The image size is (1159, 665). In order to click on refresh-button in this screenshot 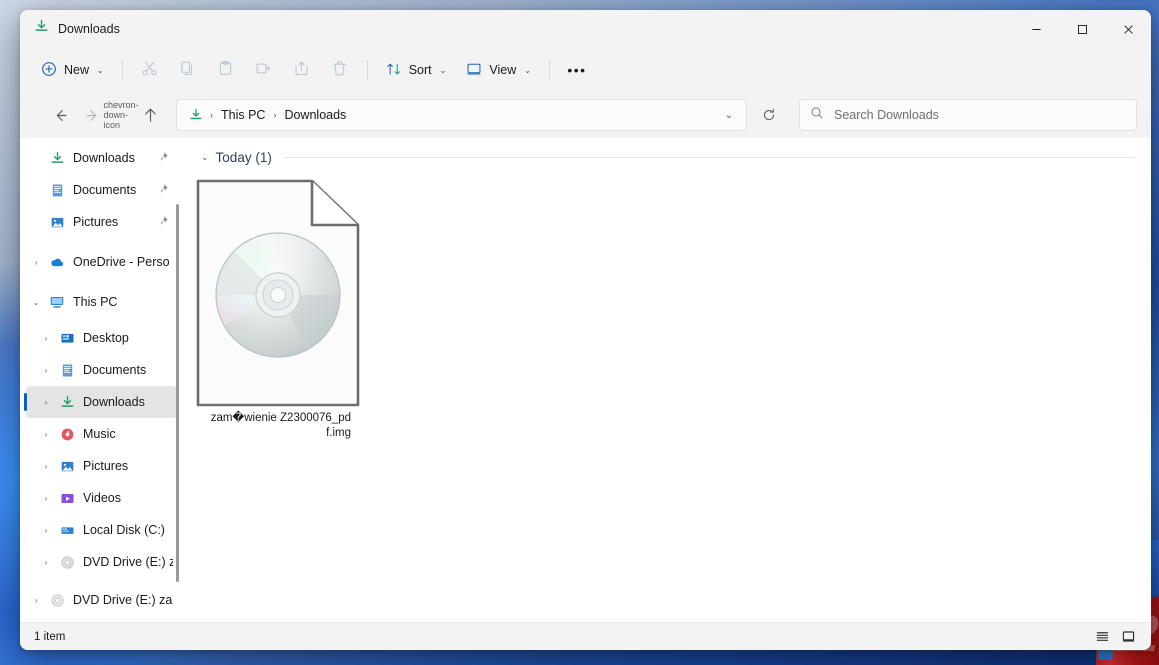, I will do `click(769, 115)`.